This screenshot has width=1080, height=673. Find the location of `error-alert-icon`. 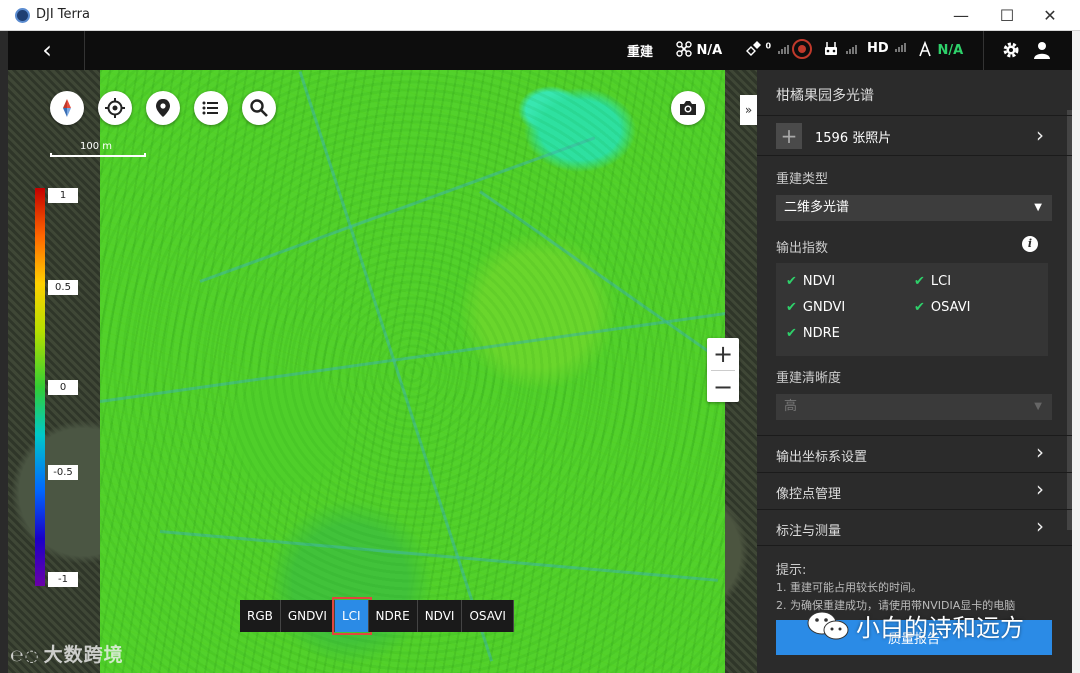

error-alert-icon is located at coordinates (802, 49).